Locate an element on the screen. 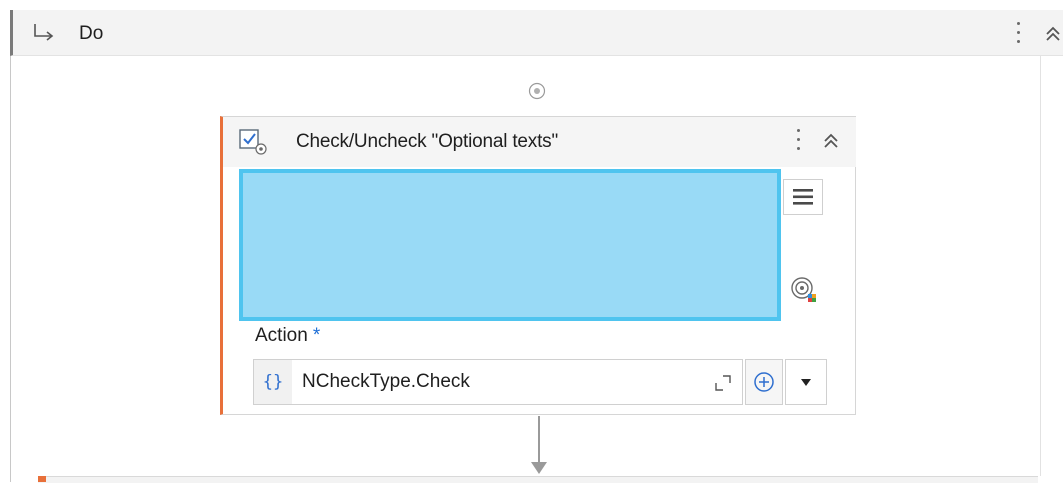  plus-circle-icon is located at coordinates (764, 382).